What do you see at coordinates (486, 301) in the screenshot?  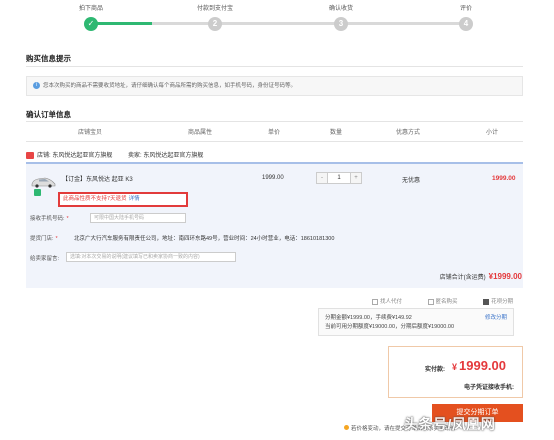 I see `checkbox-checked` at bounding box center [486, 301].